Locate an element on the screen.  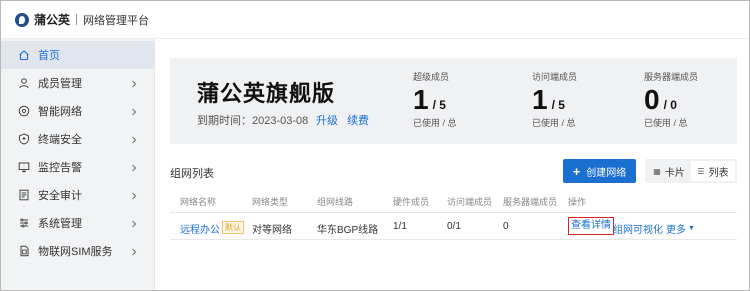
sidebar-item-home: 首页 is located at coordinates (77, 55).